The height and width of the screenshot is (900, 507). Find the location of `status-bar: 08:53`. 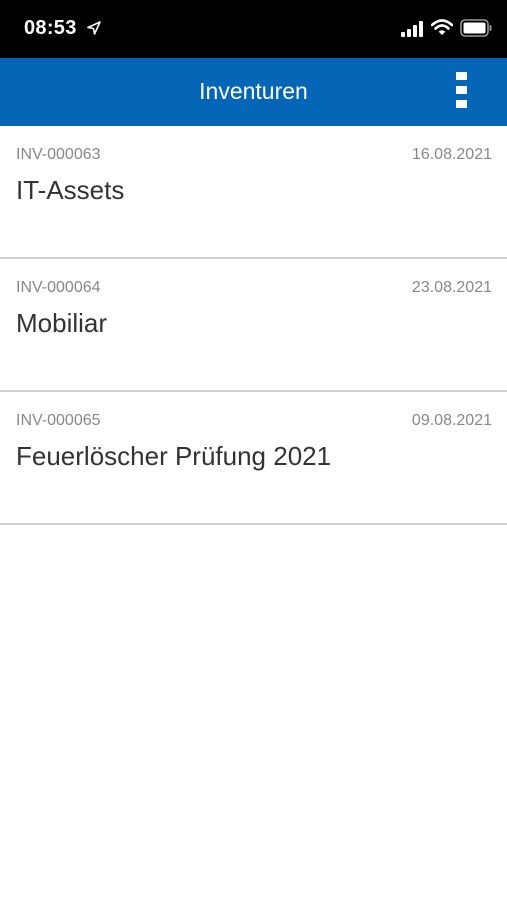

status-bar: 08:53 is located at coordinates (253, 29).